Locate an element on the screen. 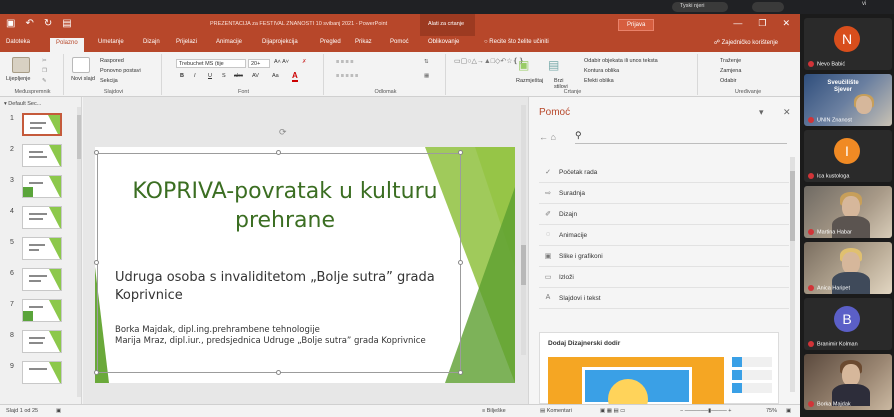 This screenshot has width=894, height=417. participant-tile: Sveučilište Sjever UNIN Znanost is located at coordinates (848, 100).